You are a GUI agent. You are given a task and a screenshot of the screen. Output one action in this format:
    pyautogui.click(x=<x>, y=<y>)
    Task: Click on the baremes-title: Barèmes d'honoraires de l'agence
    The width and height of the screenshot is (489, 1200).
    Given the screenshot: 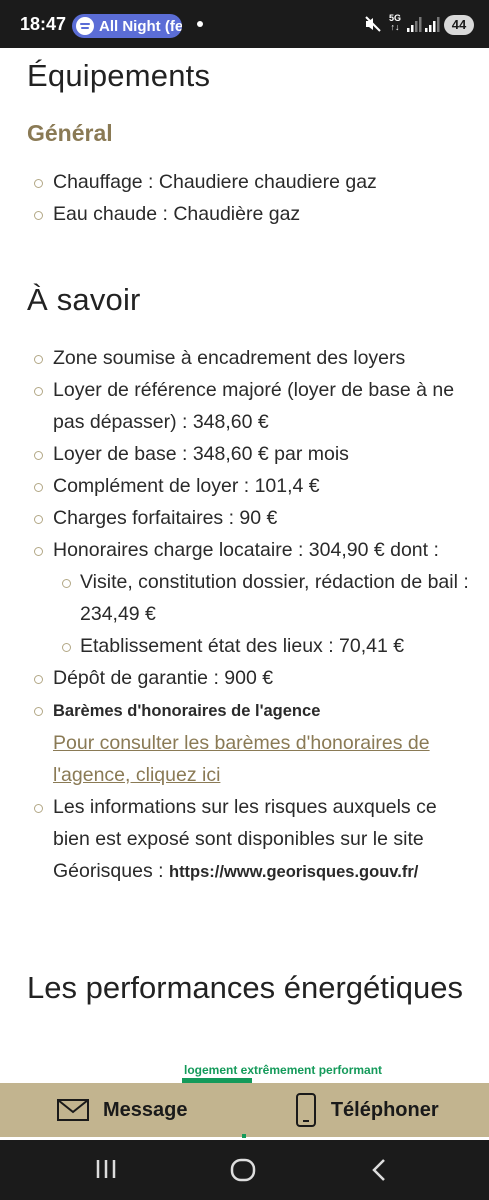 What is the action you would take?
    pyautogui.click(x=187, y=711)
    